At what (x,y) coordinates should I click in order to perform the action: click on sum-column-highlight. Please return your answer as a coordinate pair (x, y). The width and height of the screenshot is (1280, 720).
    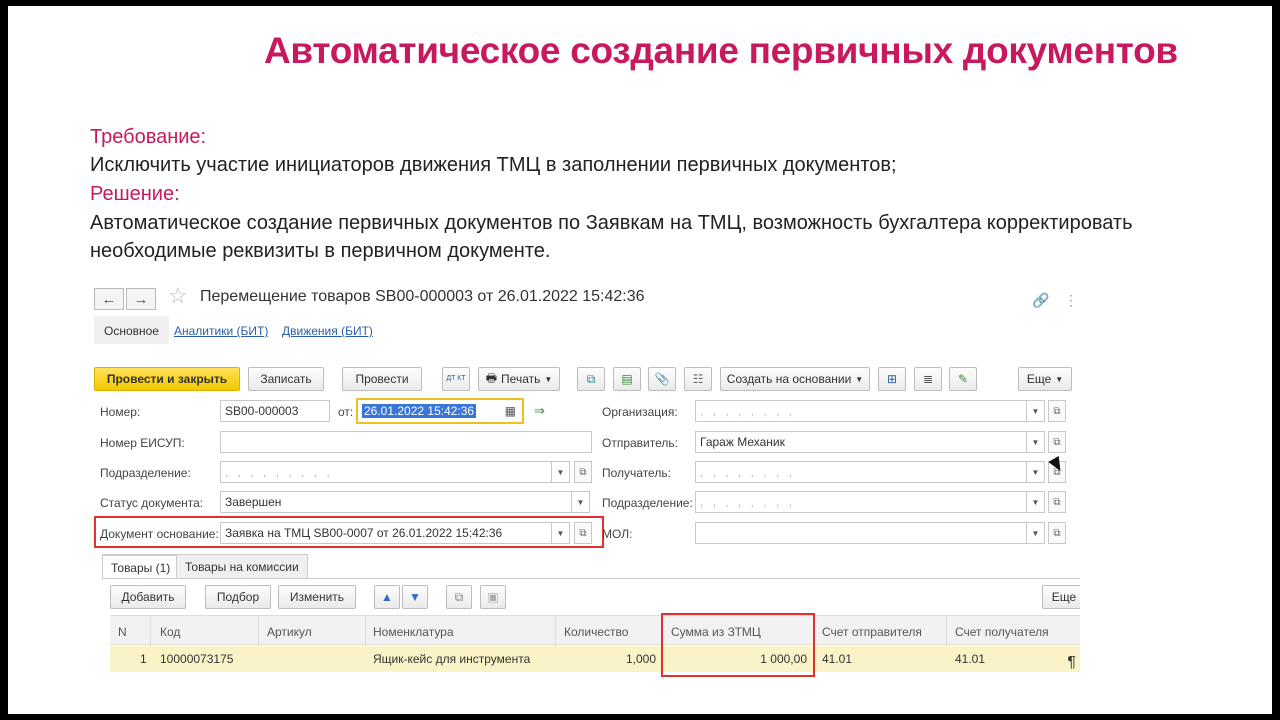
    Looking at the image, I should click on (738, 645).